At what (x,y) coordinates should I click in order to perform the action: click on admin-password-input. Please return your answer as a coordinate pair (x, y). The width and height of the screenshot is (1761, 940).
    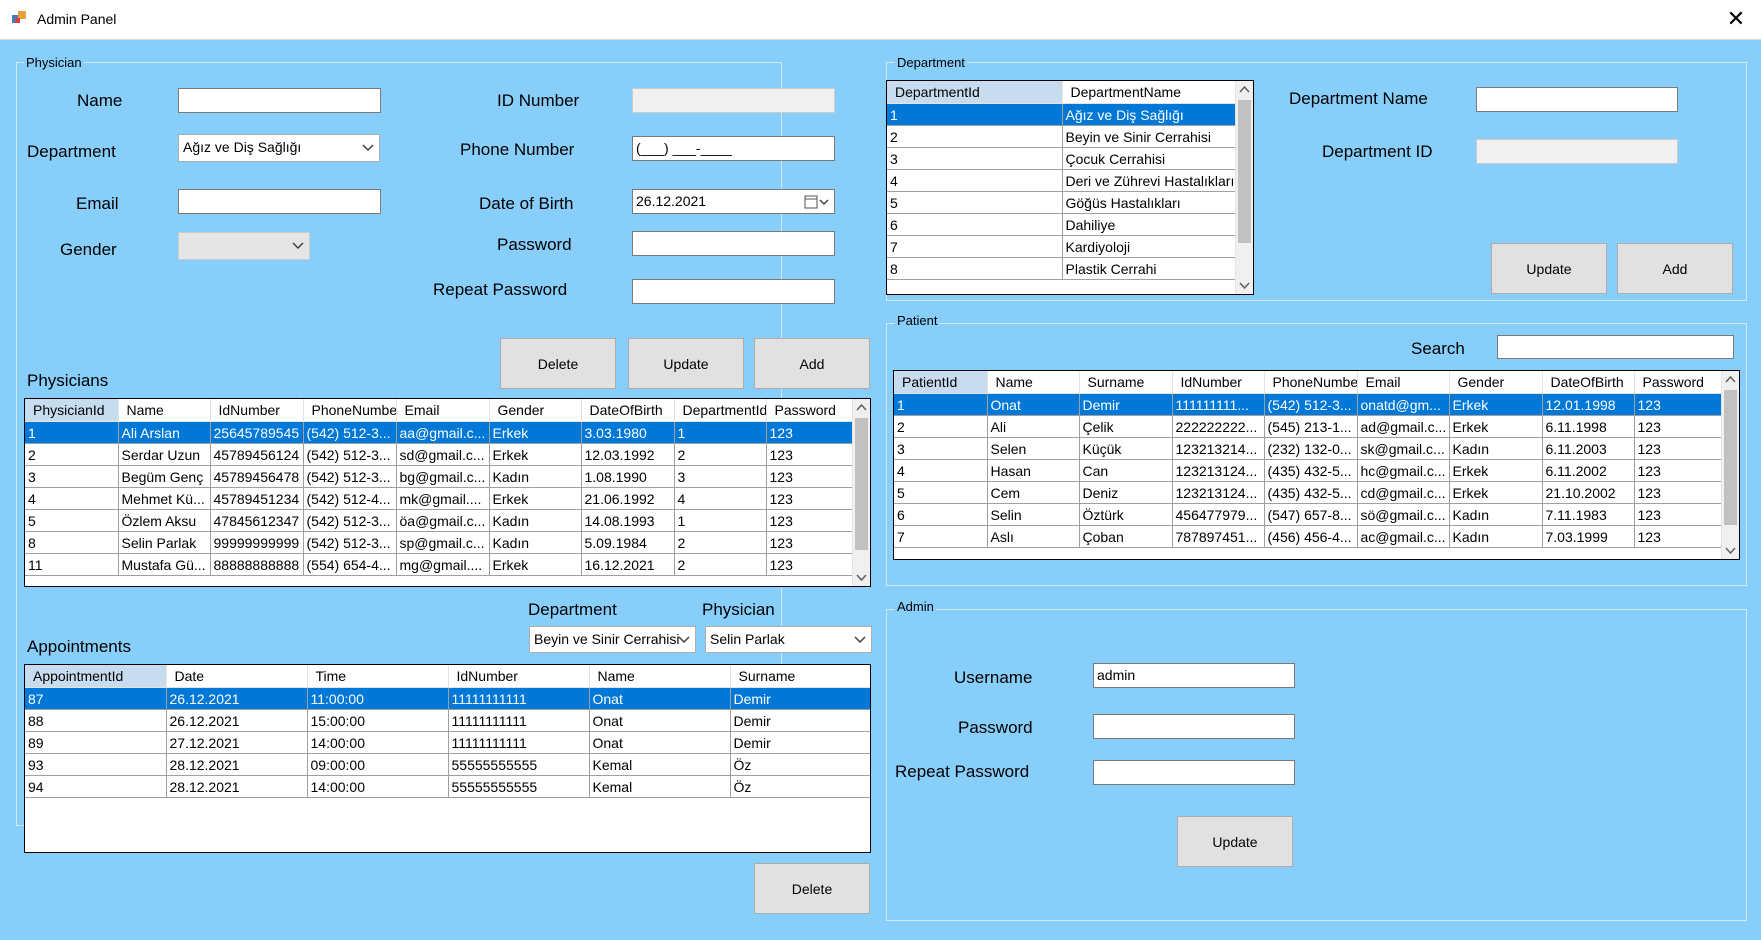
    Looking at the image, I should click on (1194, 726).